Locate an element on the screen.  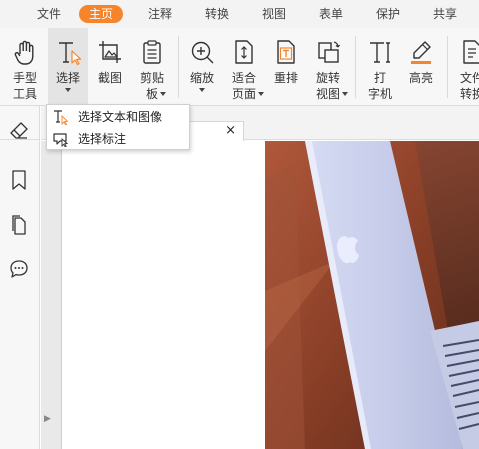
menu-tab-home: 主页 is located at coordinates (101, 14).